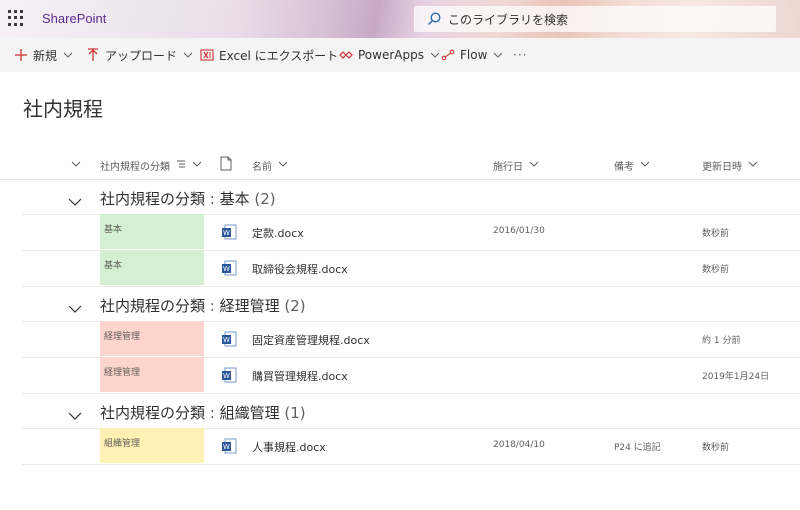 This screenshot has height=510, width=800. Describe the element at coordinates (400, 19) in the screenshot. I see `suite-bar: SharePoint このライブラリを検索` at that location.